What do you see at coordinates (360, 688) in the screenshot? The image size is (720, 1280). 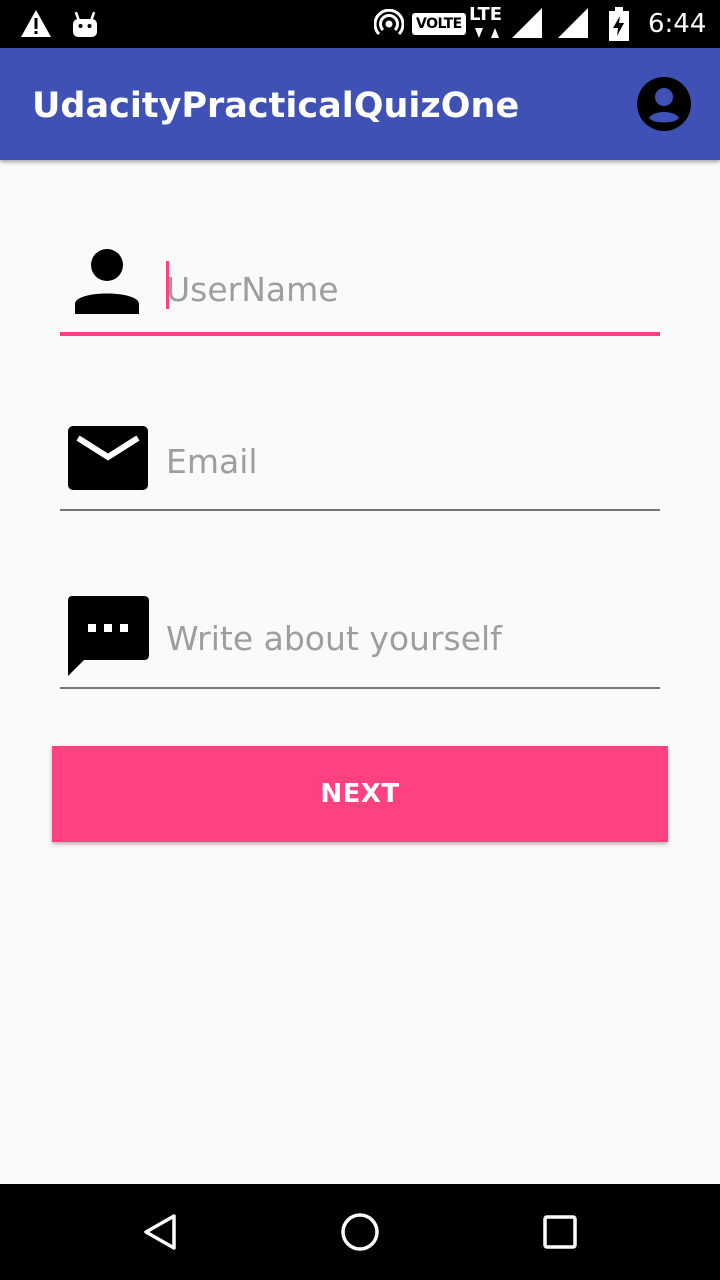 I see `about-underline` at bounding box center [360, 688].